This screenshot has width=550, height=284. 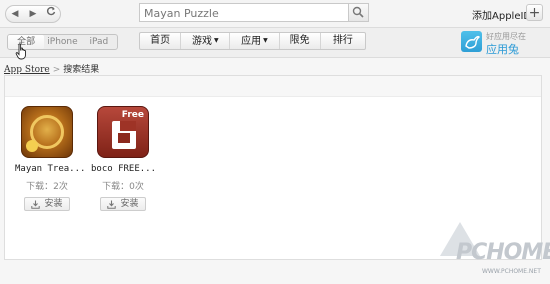 I want to click on nav-apps-label: 应用, so click(x=251, y=41).